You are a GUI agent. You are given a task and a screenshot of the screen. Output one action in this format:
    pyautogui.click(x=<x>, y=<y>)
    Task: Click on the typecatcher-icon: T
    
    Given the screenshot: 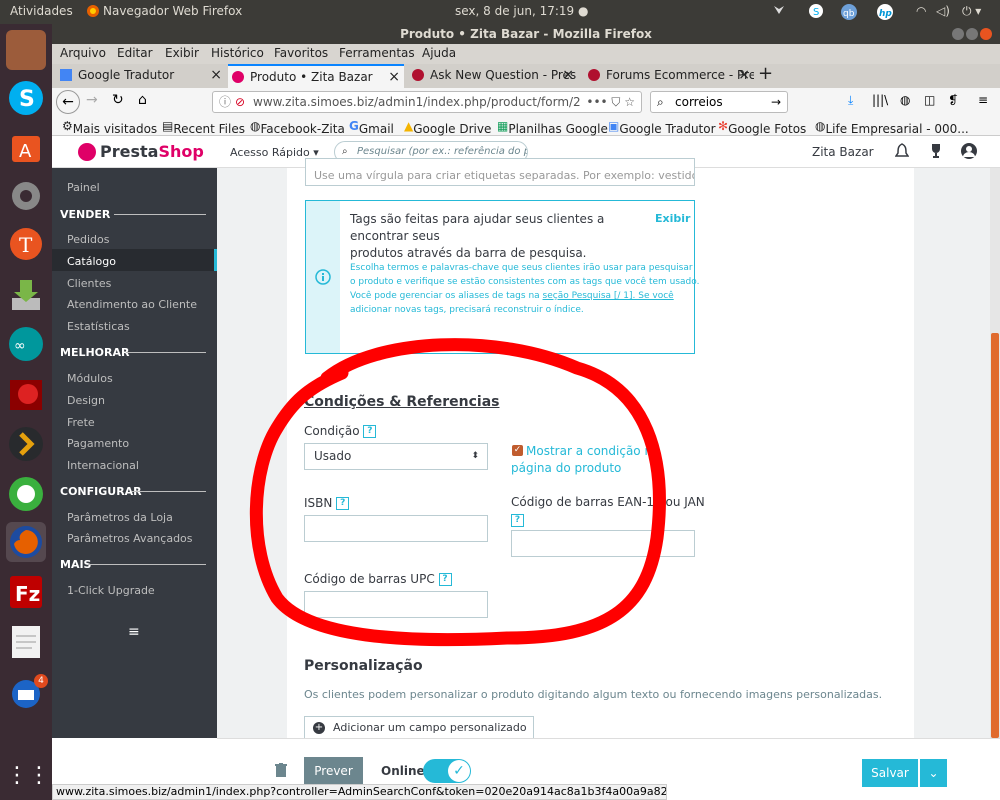 What is the action you would take?
    pyautogui.click(x=26, y=244)
    